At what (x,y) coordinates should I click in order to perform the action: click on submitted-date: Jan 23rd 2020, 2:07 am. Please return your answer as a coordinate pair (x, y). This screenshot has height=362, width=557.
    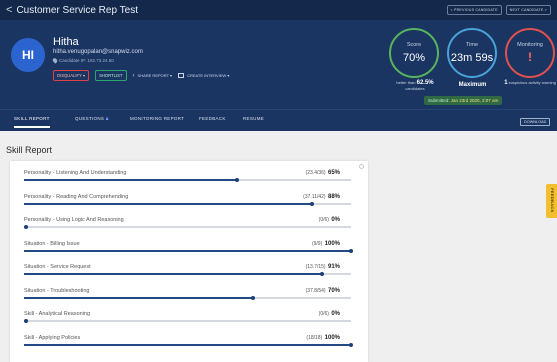
    Looking at the image, I should click on (474, 100).